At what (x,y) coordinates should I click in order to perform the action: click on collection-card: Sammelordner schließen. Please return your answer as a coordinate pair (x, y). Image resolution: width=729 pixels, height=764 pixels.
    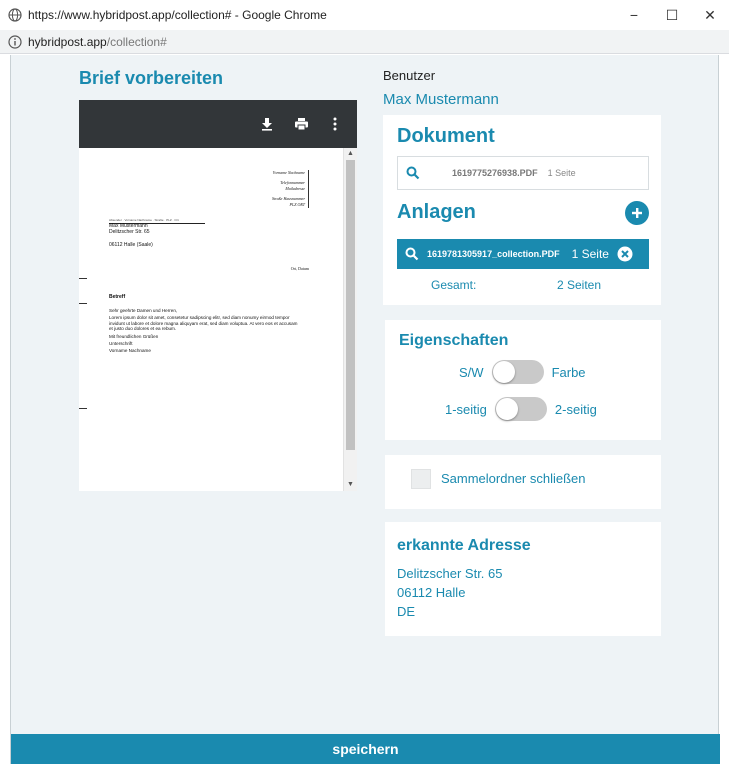
    Looking at the image, I should click on (523, 482).